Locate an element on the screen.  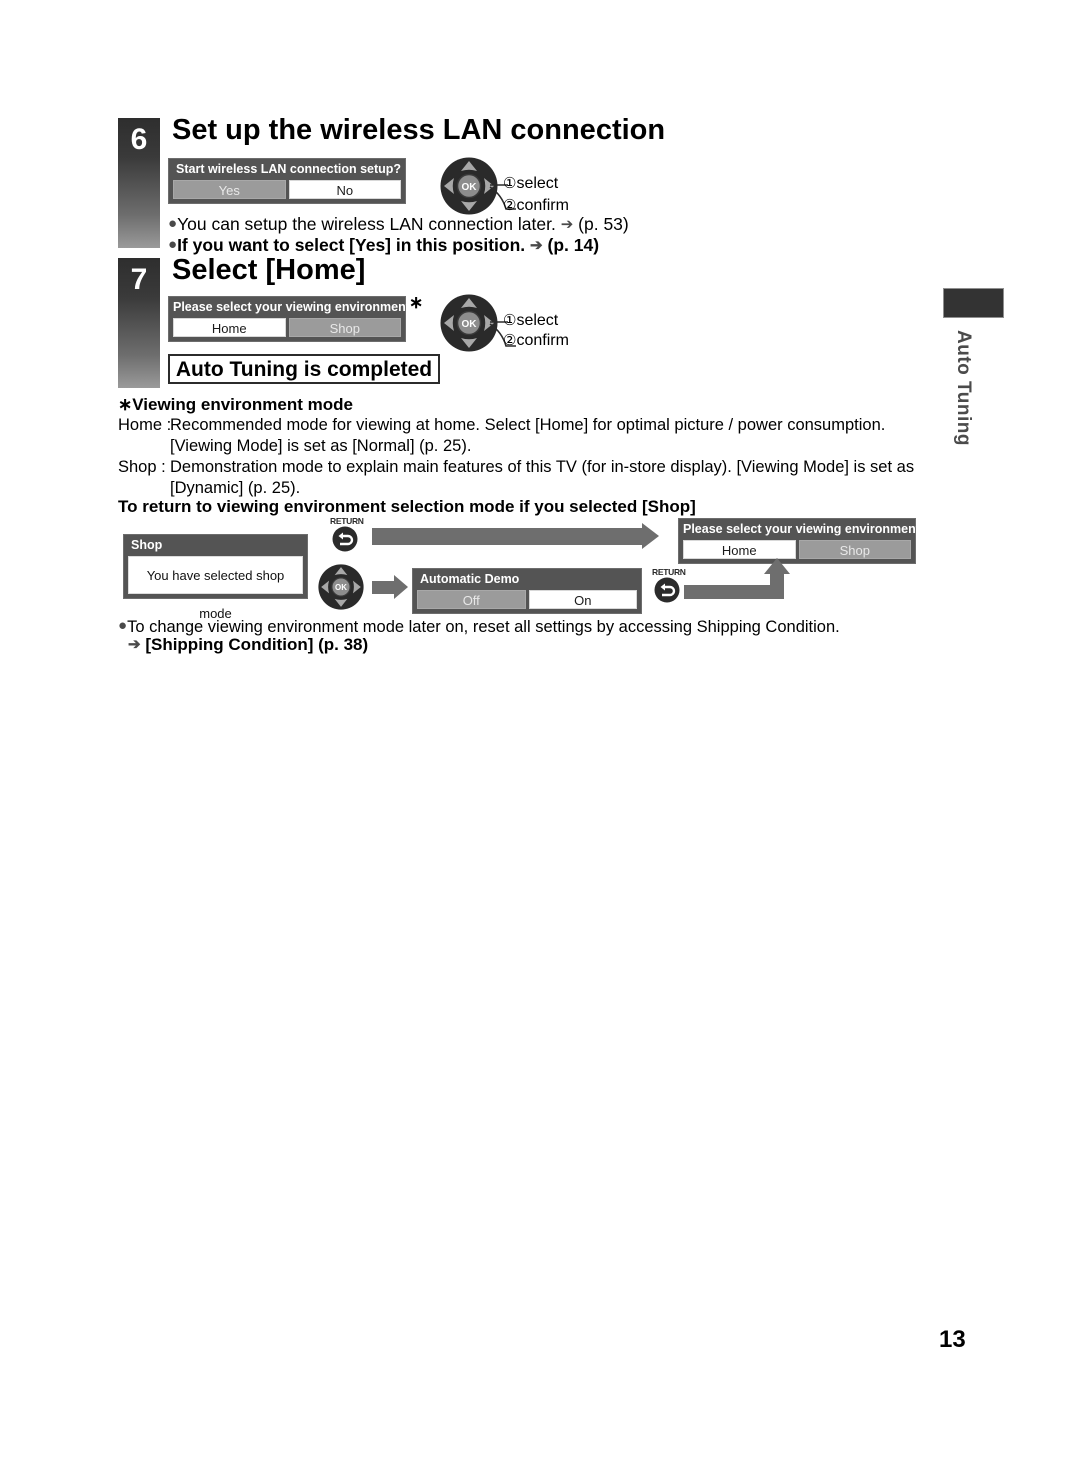
viewing-environment-shop-button: Shop is located at coordinates (344, 327).